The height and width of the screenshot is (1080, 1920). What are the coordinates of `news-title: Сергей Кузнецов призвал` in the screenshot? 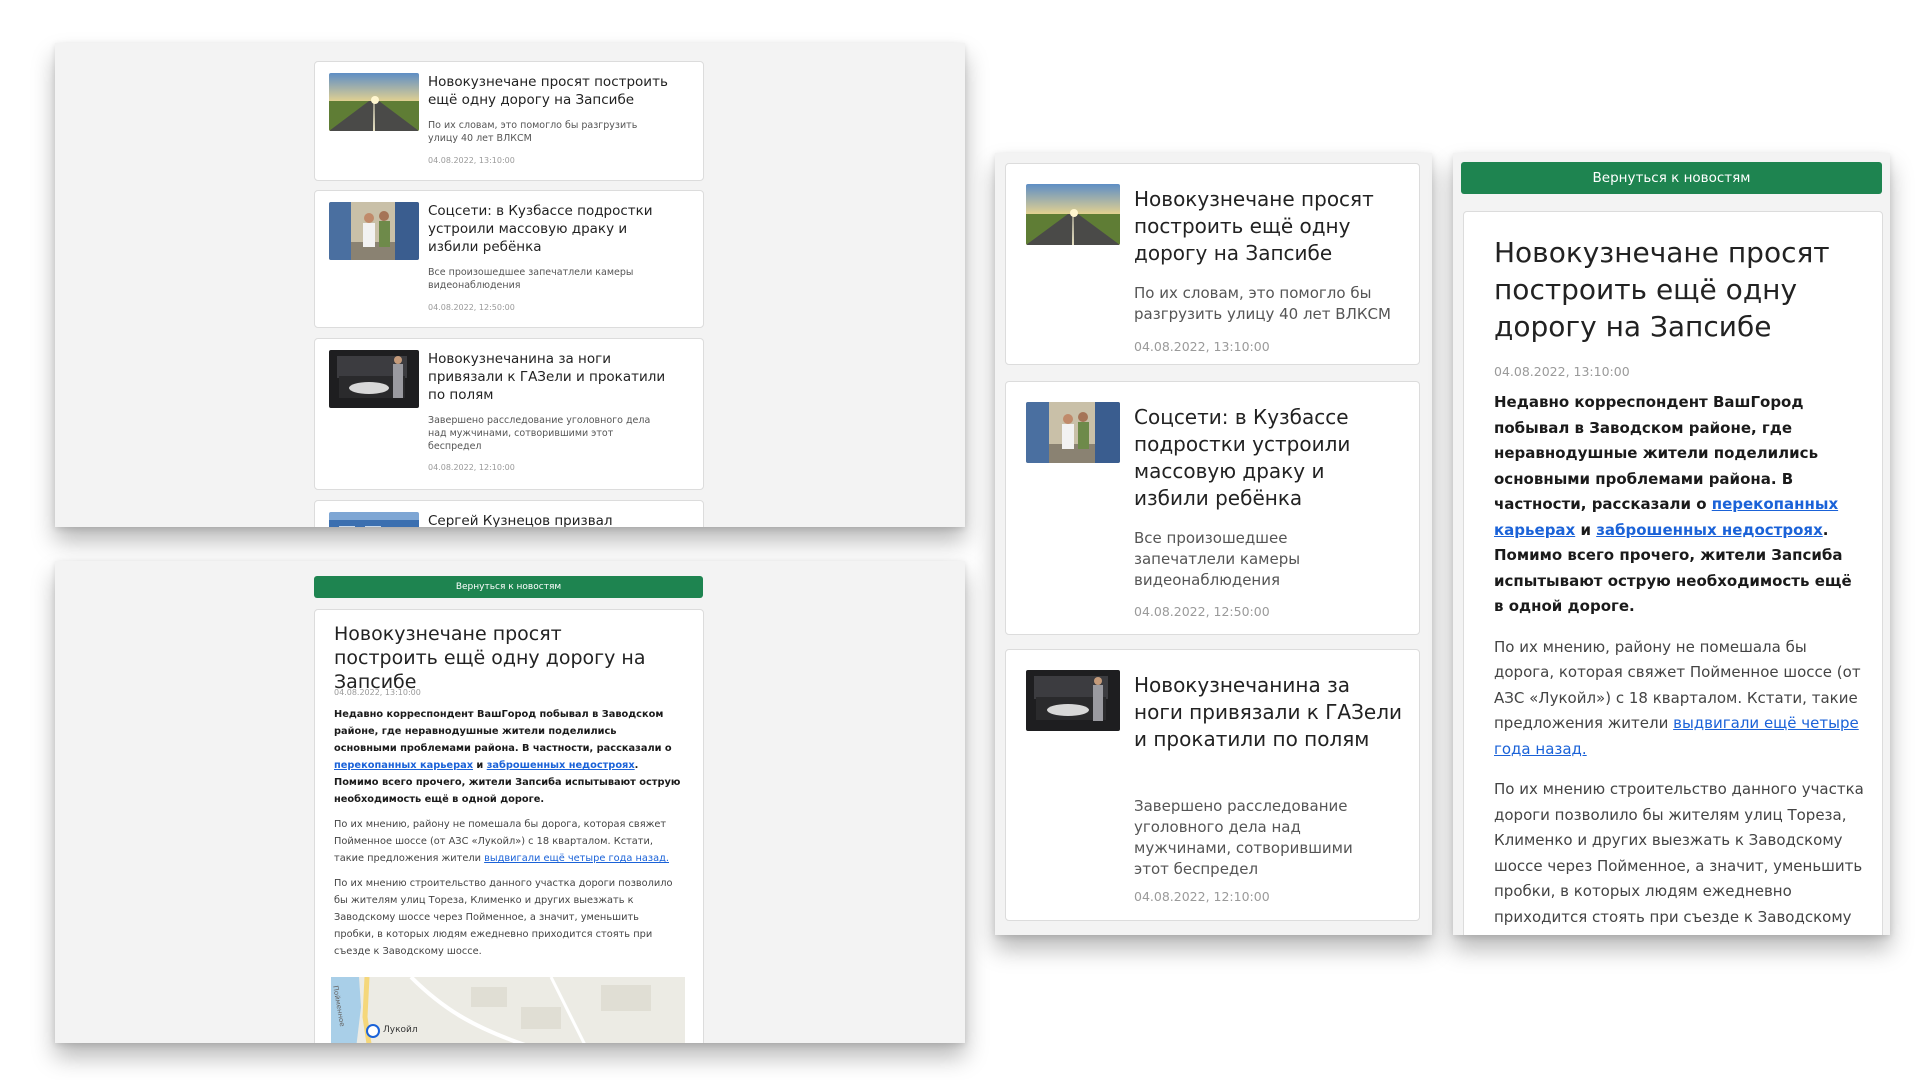 It's located at (550, 519).